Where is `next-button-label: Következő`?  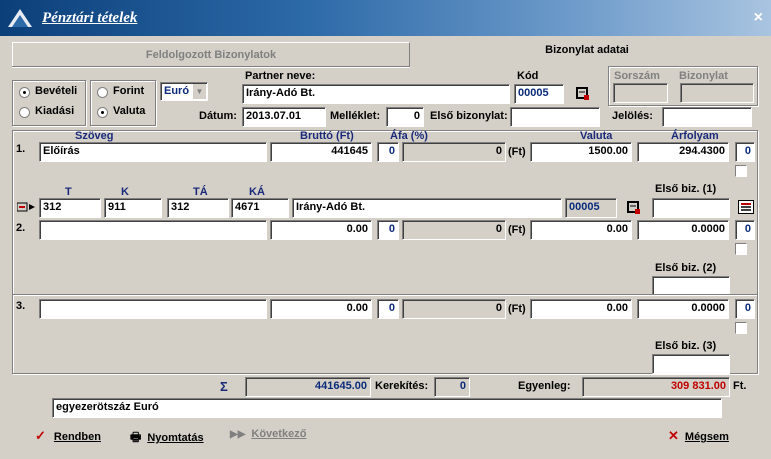 next-button-label: Következő is located at coordinates (279, 434).